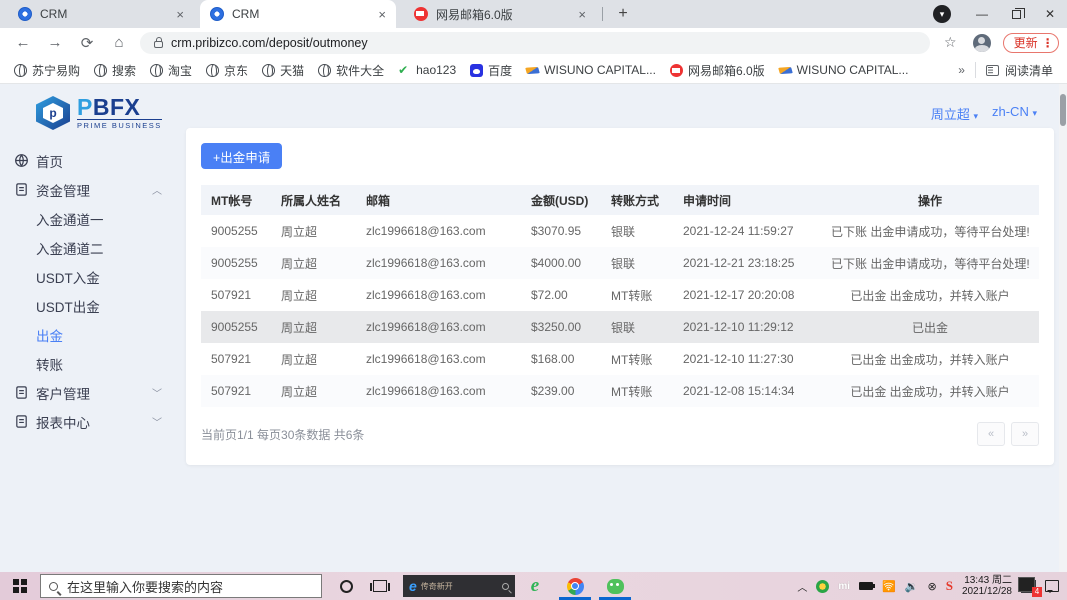 This screenshot has height=600, width=1067. What do you see at coordinates (93, 334) in the screenshot?
I see `sidebar-item-出金: 出金` at bounding box center [93, 334].